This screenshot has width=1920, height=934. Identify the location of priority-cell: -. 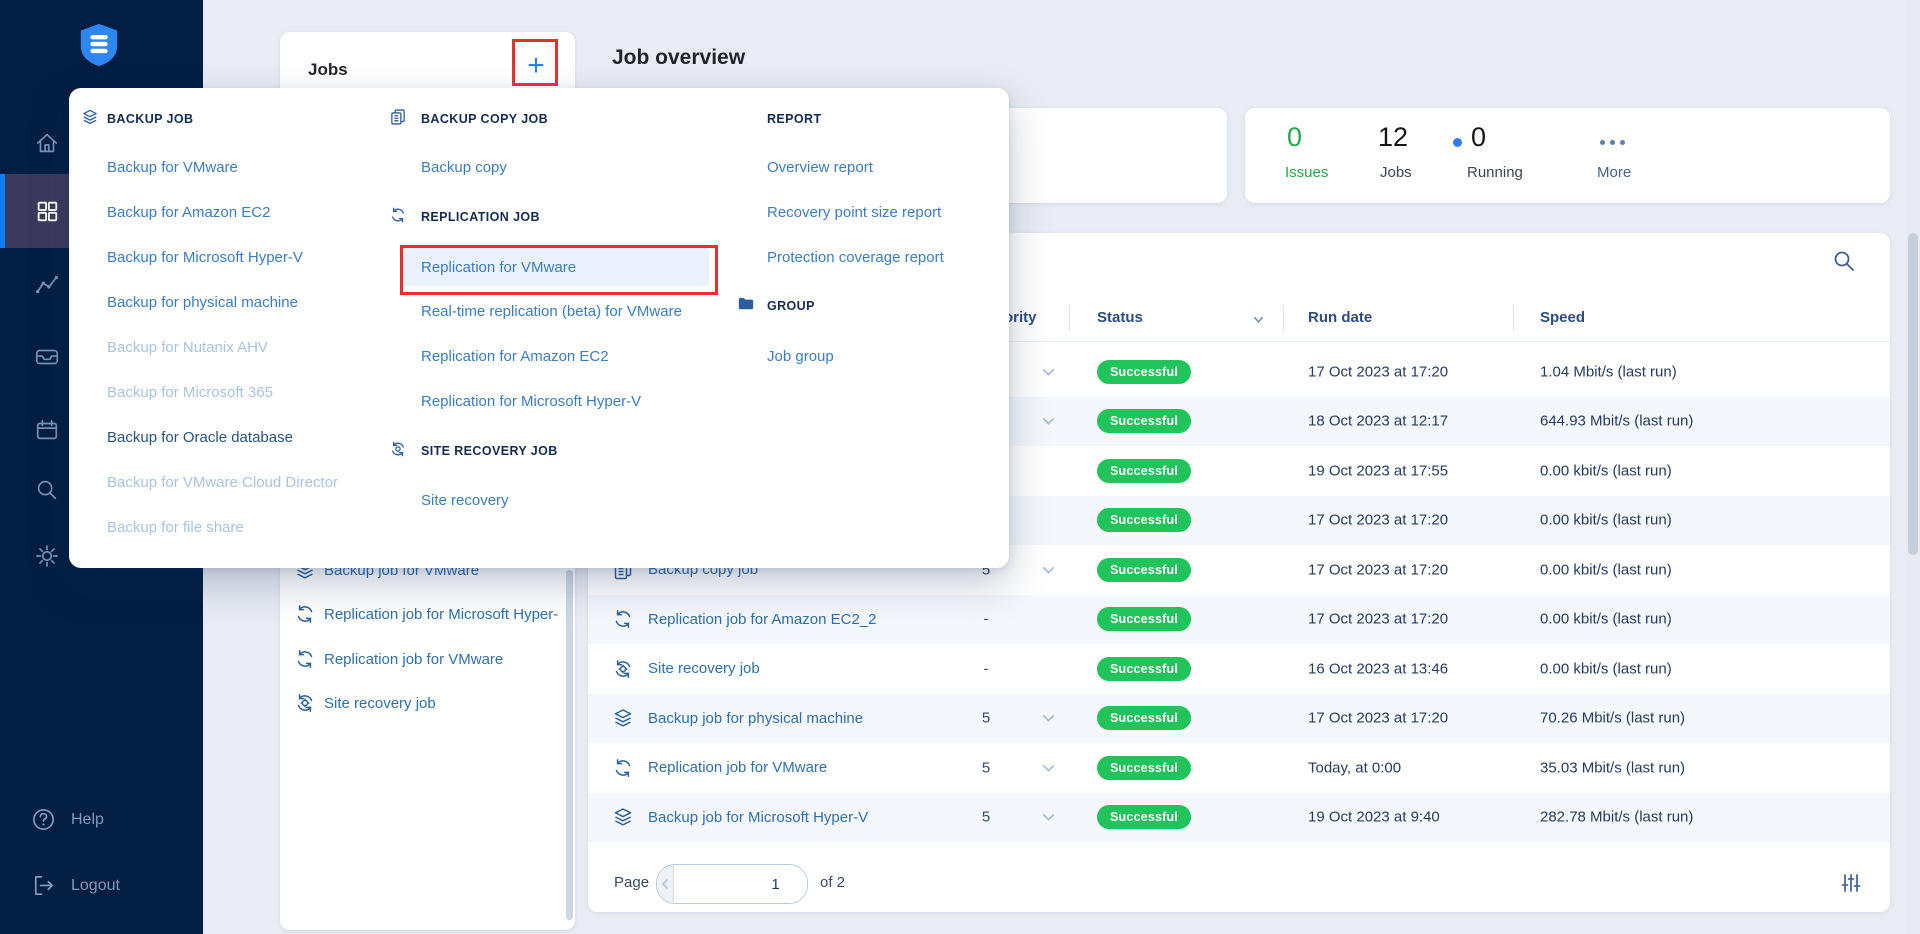
(986, 619).